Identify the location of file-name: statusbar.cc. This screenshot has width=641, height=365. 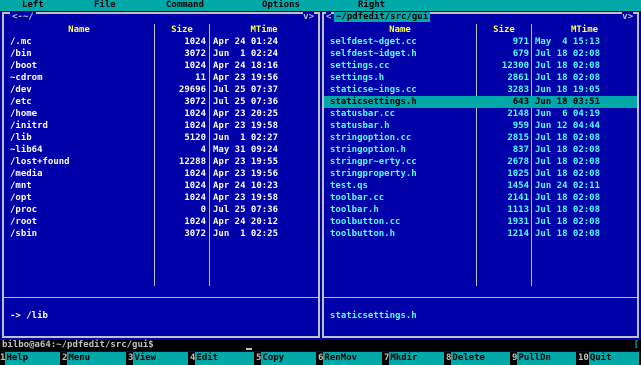
(363, 114).